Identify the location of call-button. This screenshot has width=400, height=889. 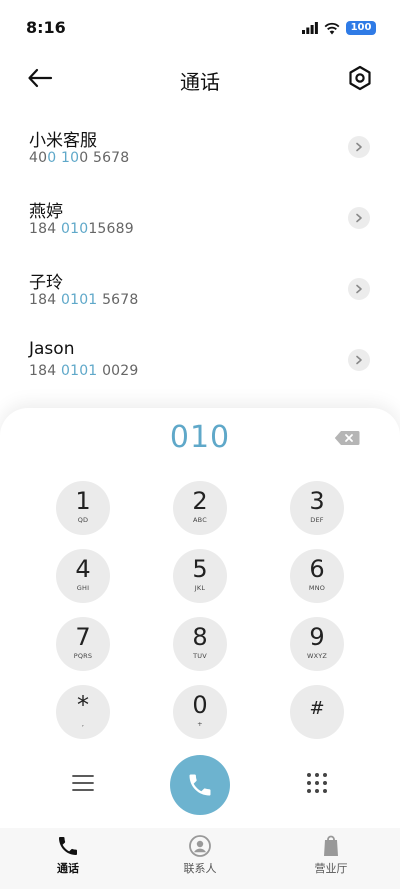
(200, 785).